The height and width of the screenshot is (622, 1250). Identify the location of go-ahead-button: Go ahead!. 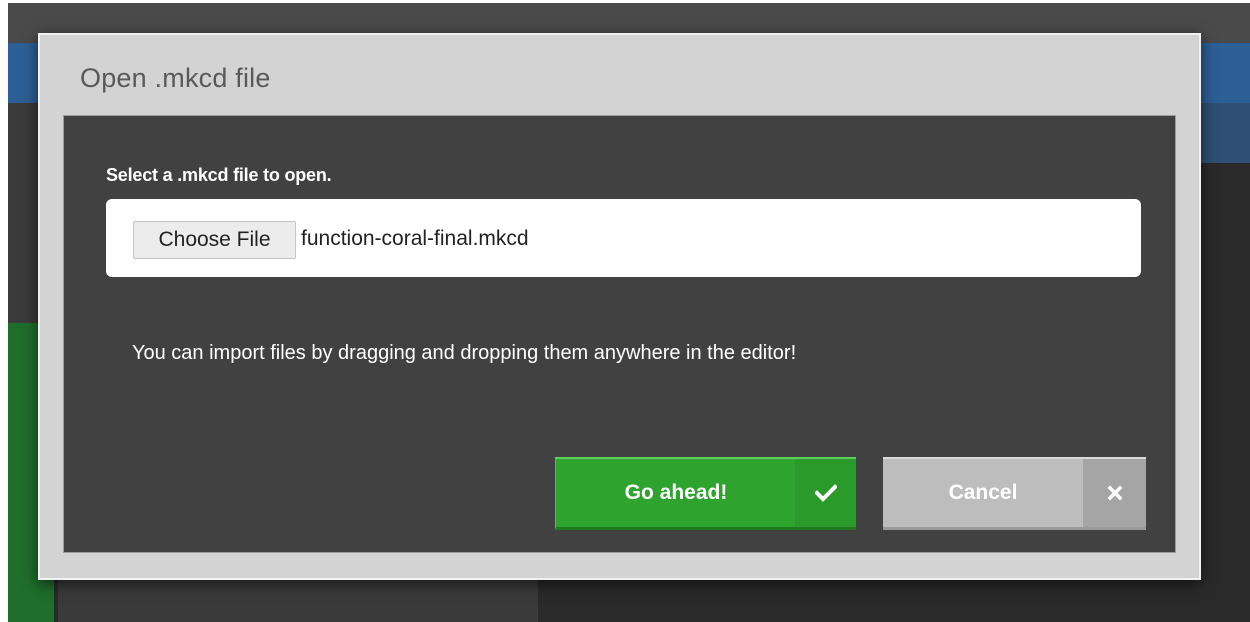
(705, 493).